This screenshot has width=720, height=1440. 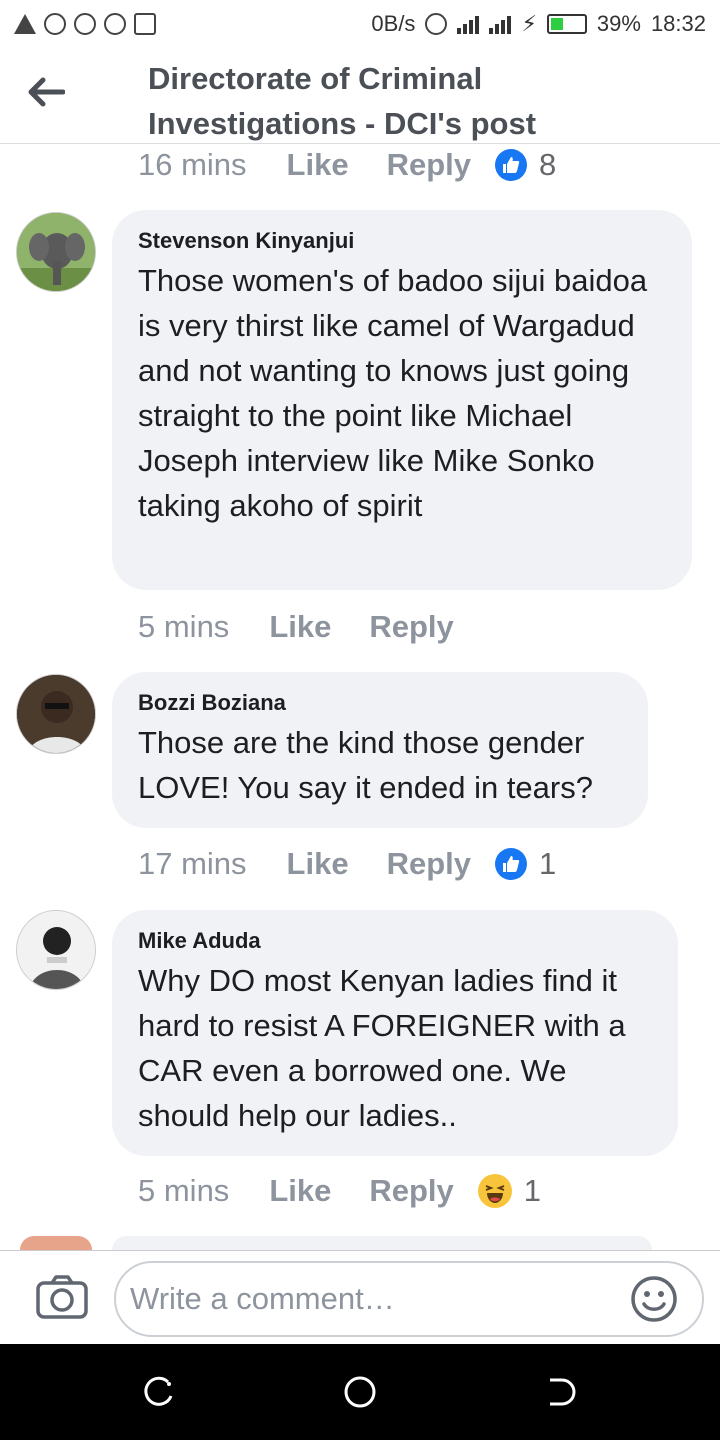 I want to click on network-speed: 0B/s, so click(x=393, y=23).